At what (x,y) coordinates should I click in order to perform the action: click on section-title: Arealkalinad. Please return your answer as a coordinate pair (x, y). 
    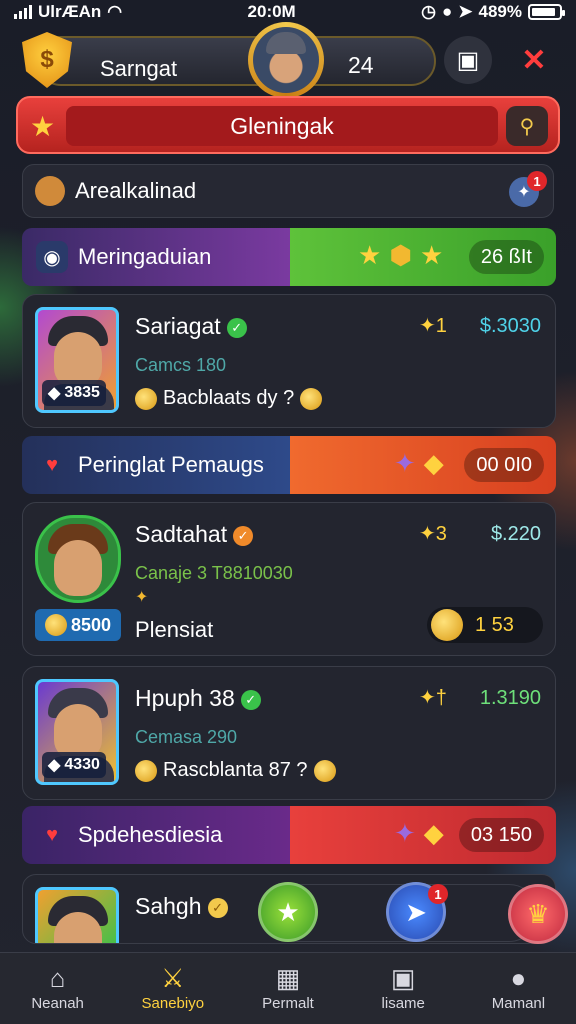
    Looking at the image, I should click on (136, 190).